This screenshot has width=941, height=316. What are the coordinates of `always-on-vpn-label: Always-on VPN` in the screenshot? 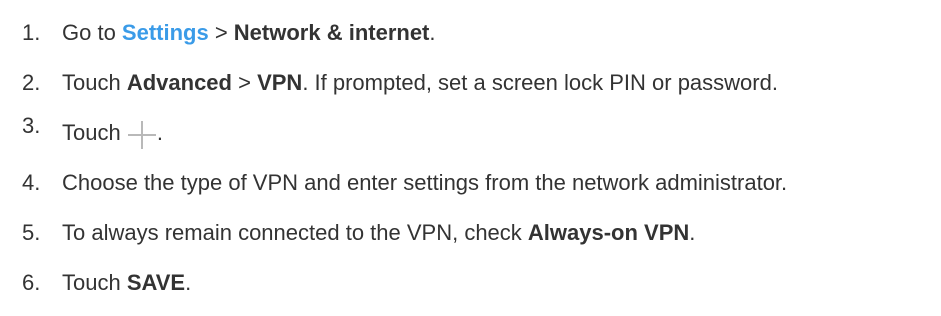 It's located at (608, 232).